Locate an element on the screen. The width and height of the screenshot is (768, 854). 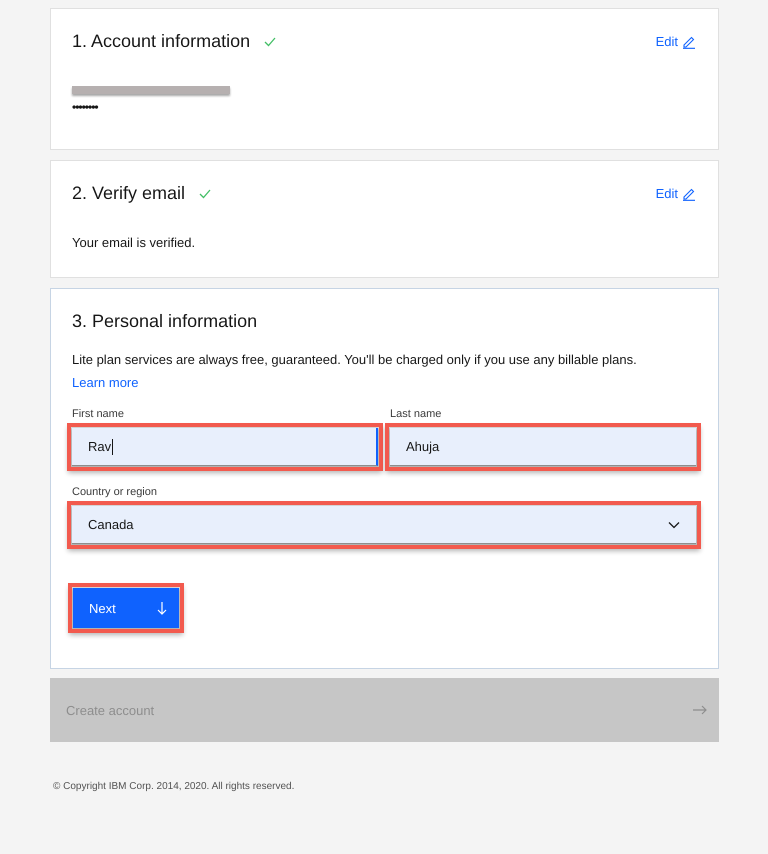
step-title: 2. Verify email is located at coordinates (129, 193).